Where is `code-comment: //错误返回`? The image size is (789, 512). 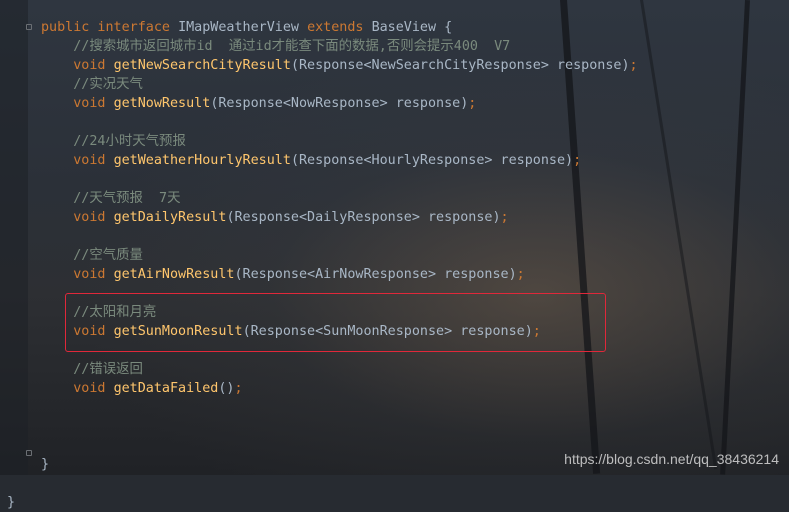
code-comment: //错误返回 is located at coordinates (92, 369).